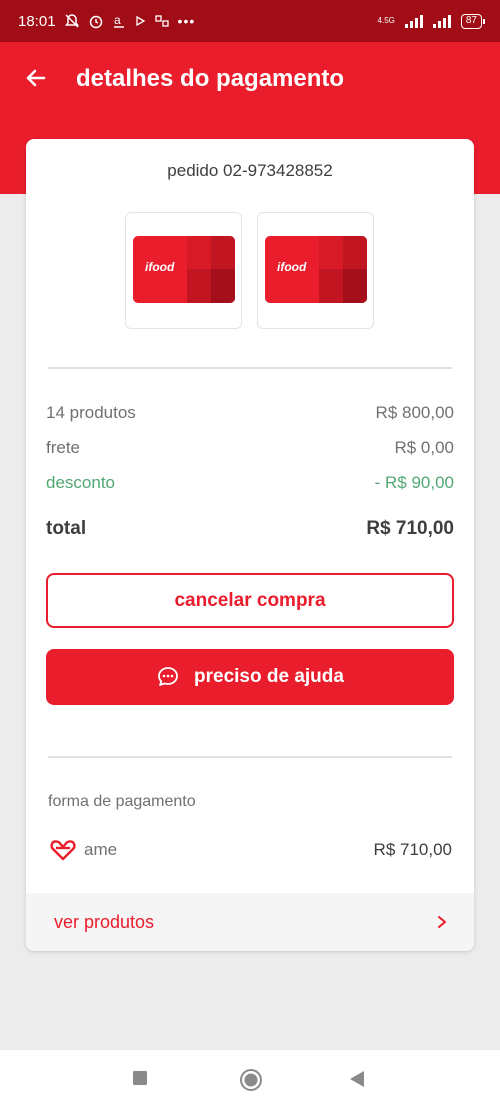 The height and width of the screenshot is (1111, 500). What do you see at coordinates (413, 21) in the screenshot?
I see `signal-icon` at bounding box center [413, 21].